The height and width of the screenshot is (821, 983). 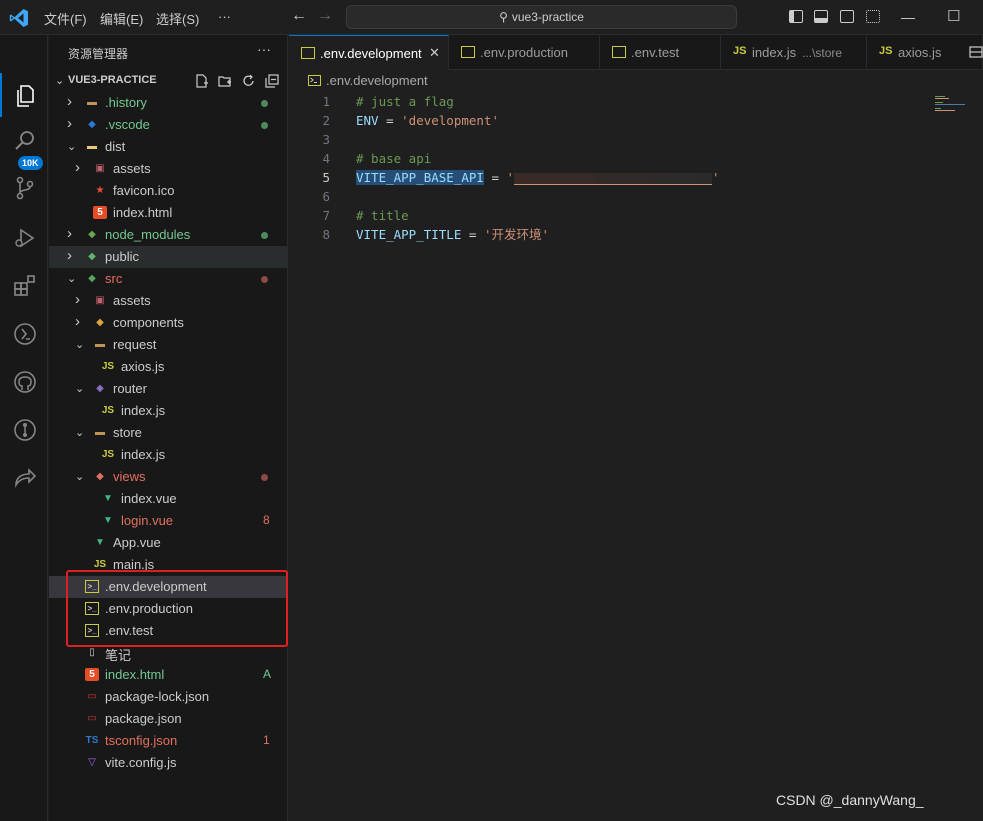 I want to click on split-editor-icon, so click(x=976, y=52).